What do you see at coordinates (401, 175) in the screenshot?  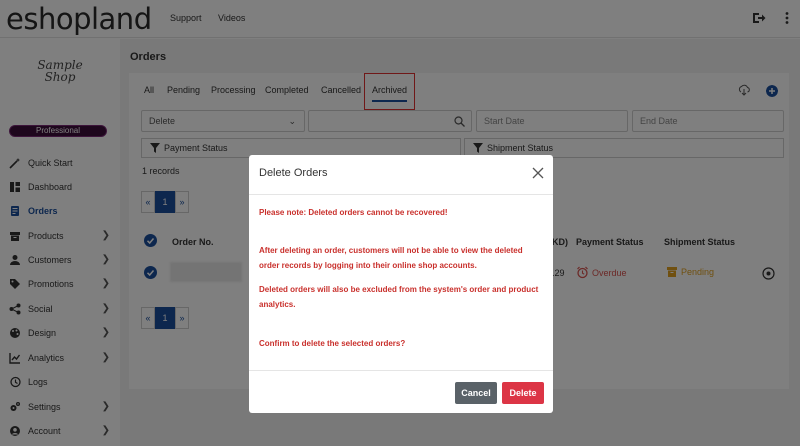 I see `dialog-header: Delete Orders` at bounding box center [401, 175].